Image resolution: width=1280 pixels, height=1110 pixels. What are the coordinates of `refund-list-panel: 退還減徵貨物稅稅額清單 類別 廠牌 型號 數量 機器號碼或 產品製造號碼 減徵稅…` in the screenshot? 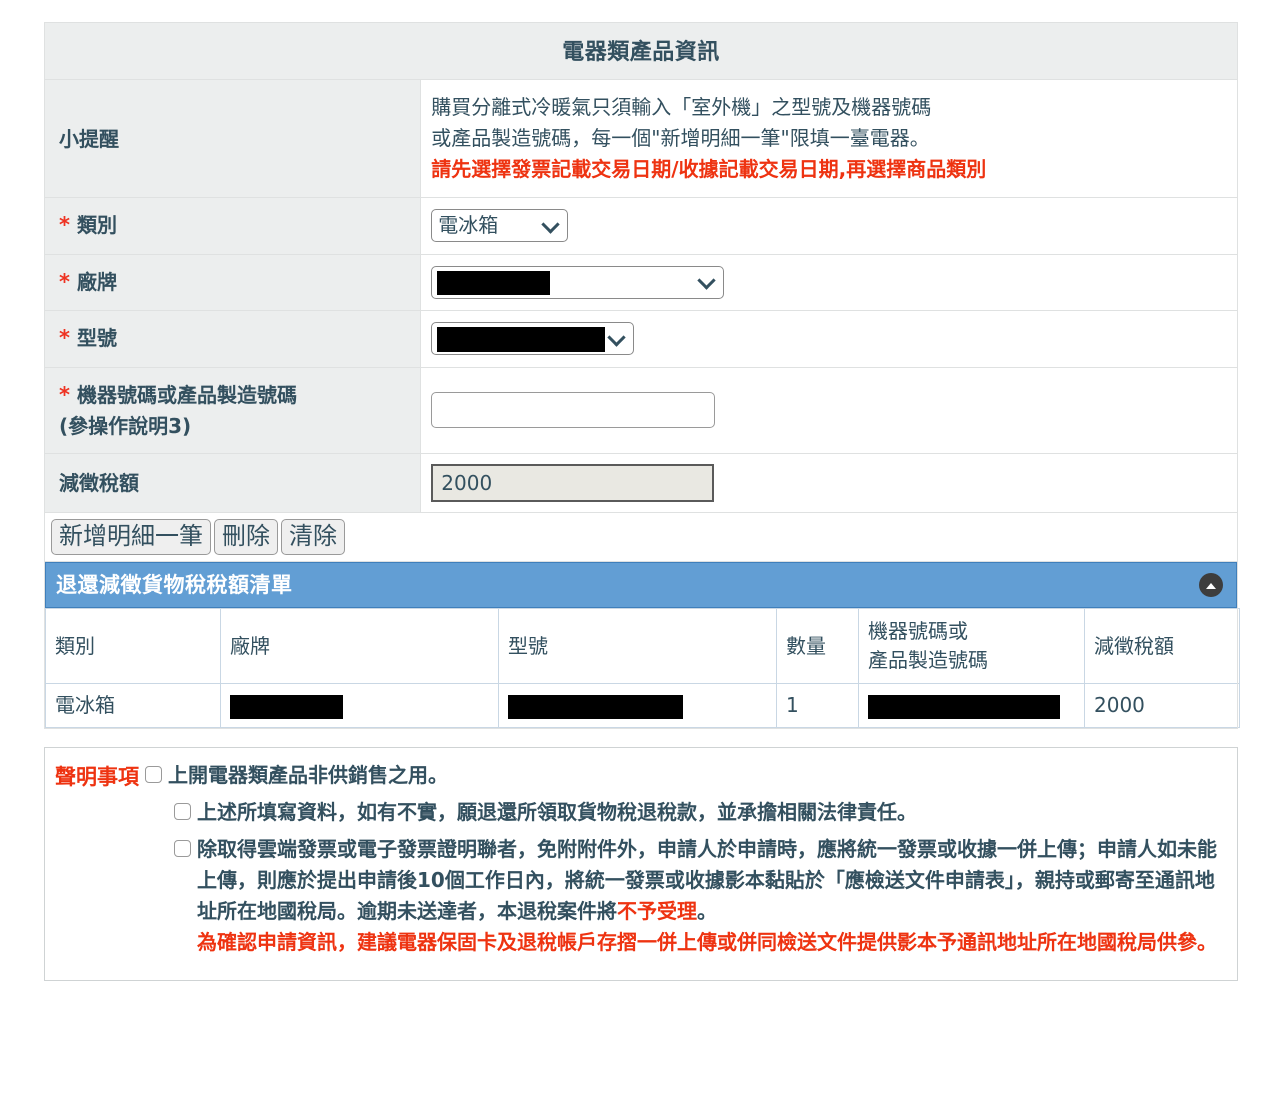 It's located at (642, 645).